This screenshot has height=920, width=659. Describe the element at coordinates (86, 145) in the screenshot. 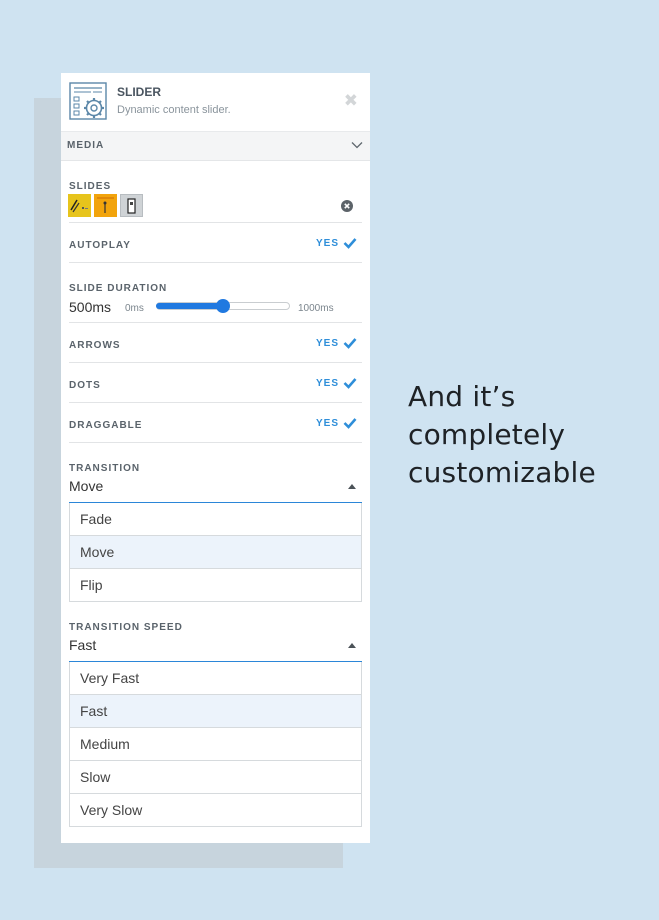

I see `section-label: MEDIA` at that location.